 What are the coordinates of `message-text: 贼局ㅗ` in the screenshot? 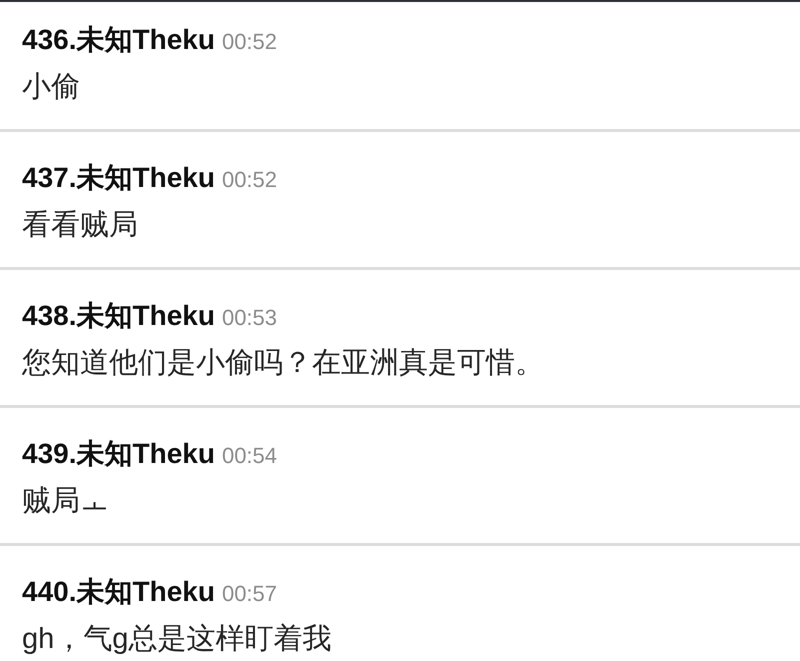 It's located at (66, 501).